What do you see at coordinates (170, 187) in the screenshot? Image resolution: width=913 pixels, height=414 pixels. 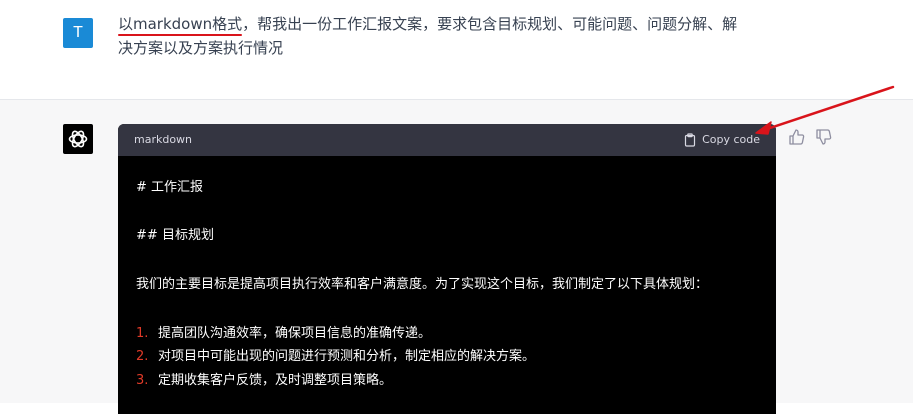 I see `code-line-h1: # 工作汇报` at bounding box center [170, 187].